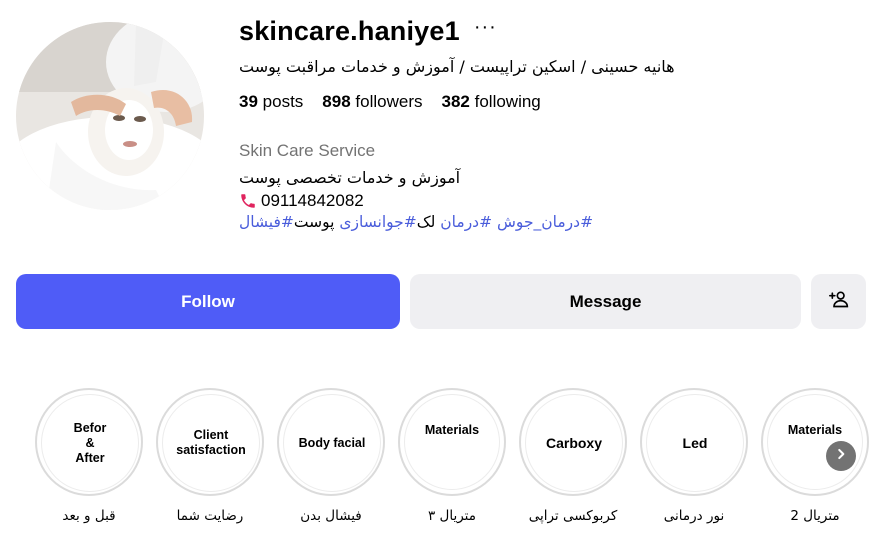  I want to click on hashtag-link: #جوانسازی, so click(377, 222).